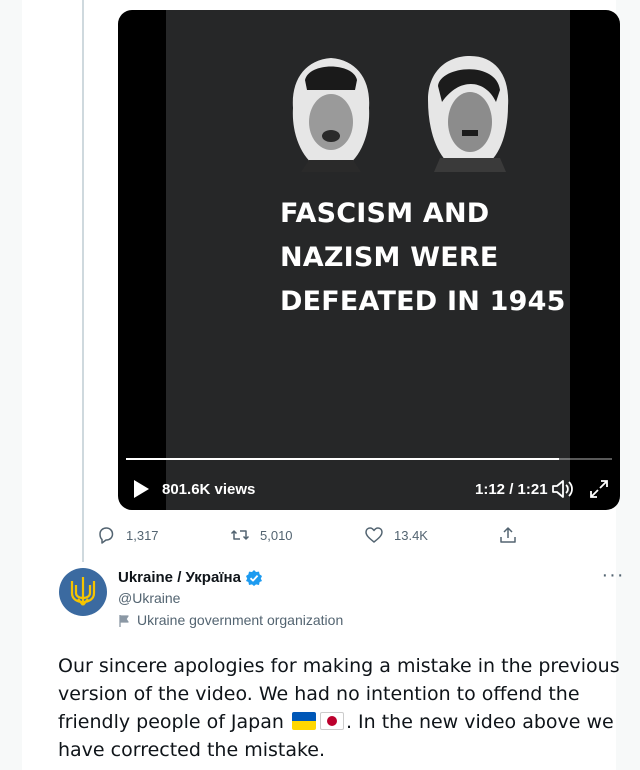 Image resolution: width=640 pixels, height=770 pixels. What do you see at coordinates (423, 301) in the screenshot?
I see `headline-line-3: DEFEATED IN 1945` at bounding box center [423, 301].